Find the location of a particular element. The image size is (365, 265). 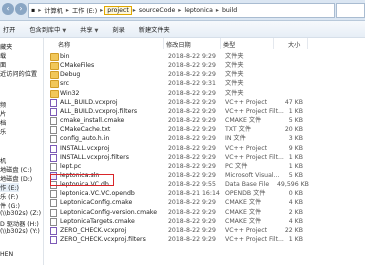

new-folder-button: 新建文件夹 is located at coordinates (154, 29).